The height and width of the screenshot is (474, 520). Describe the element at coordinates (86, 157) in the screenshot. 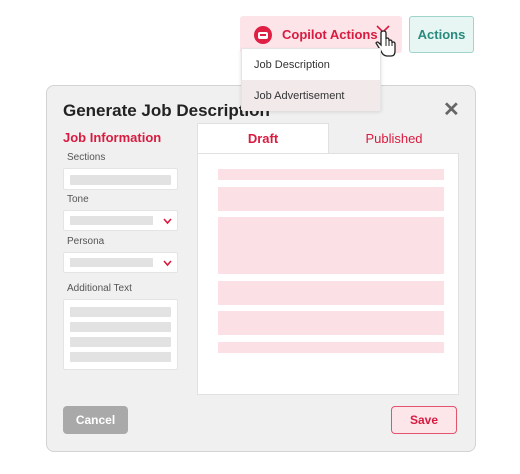

I see `sections-label: Sections` at that location.